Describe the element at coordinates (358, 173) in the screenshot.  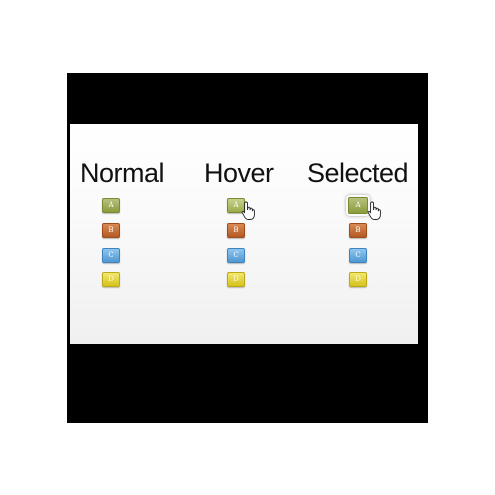
I see `heading-selected: Selected` at that location.